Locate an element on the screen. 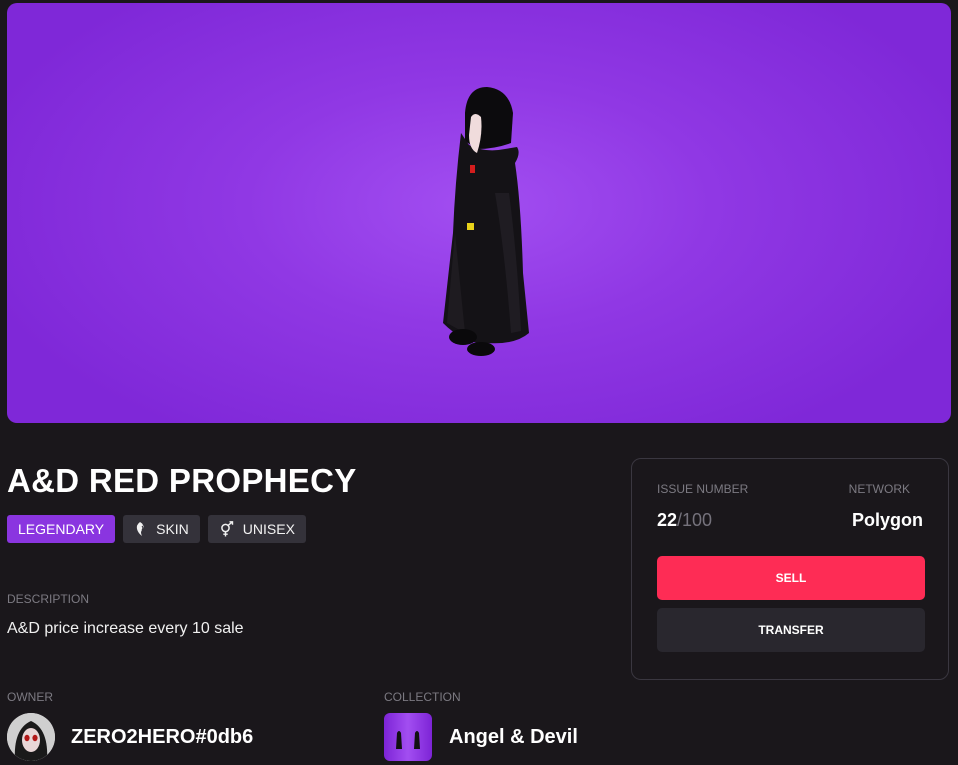 This screenshot has height=765, width=958. issue-number-total: /100 is located at coordinates (695, 520).